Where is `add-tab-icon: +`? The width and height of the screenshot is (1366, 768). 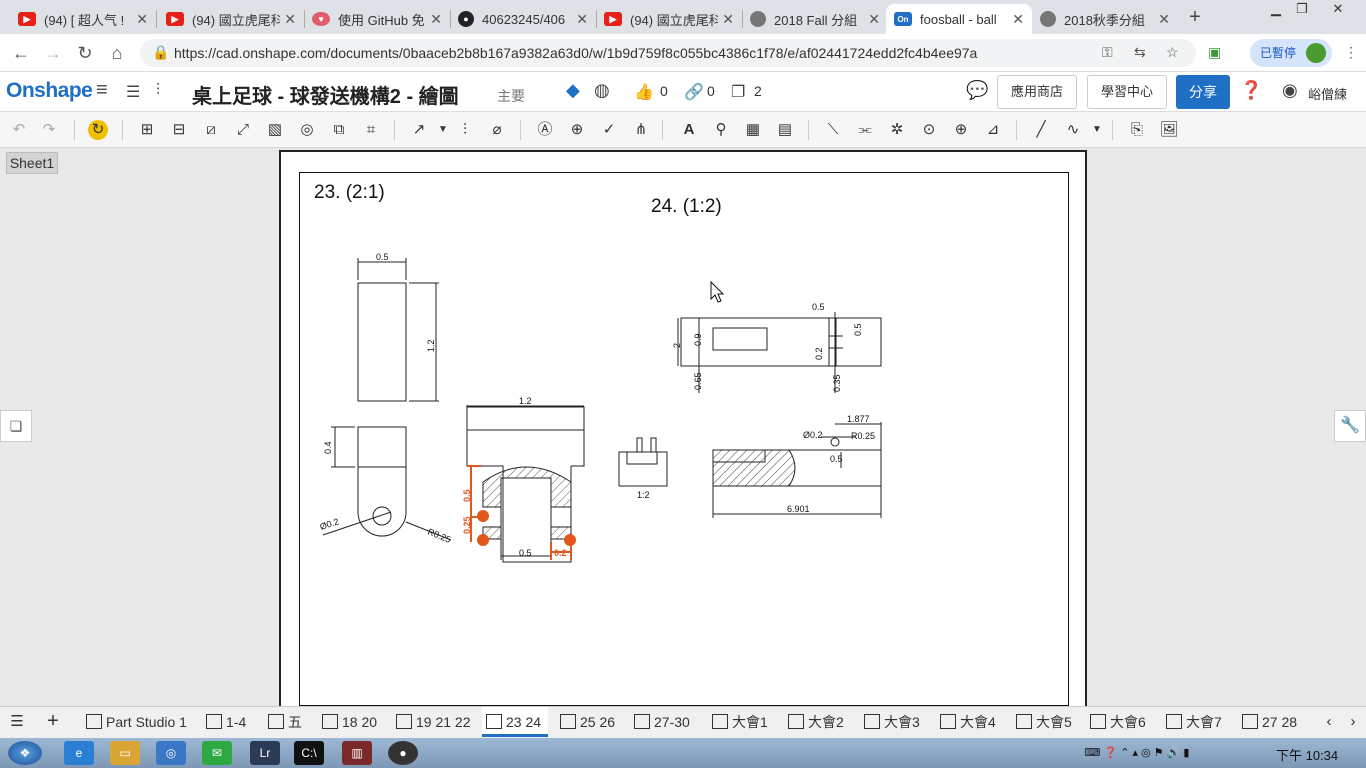
add-tab-icon: + is located at coordinates (53, 721).